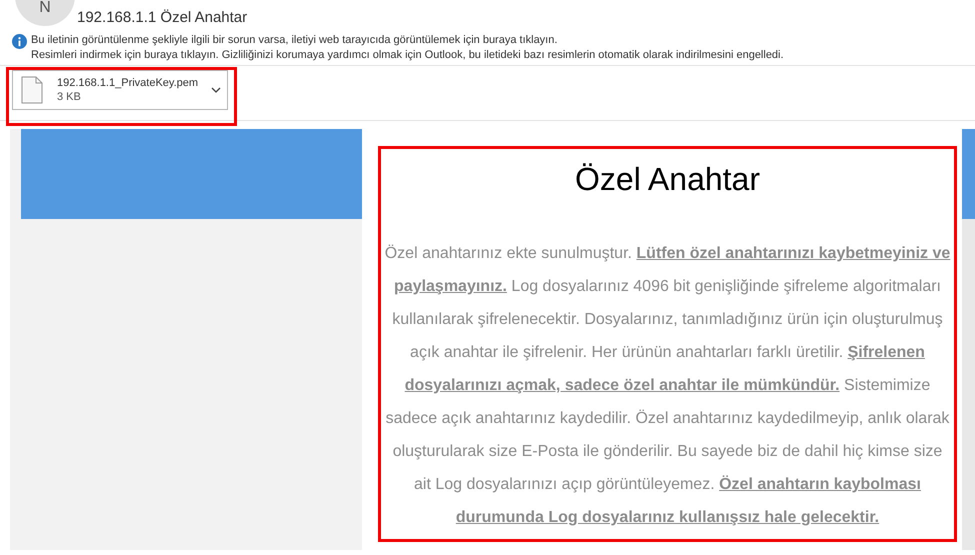 The image size is (975, 555). I want to click on attachment: 192.168.1.1_PrivateKey.pem 3 KB, so click(120, 90).